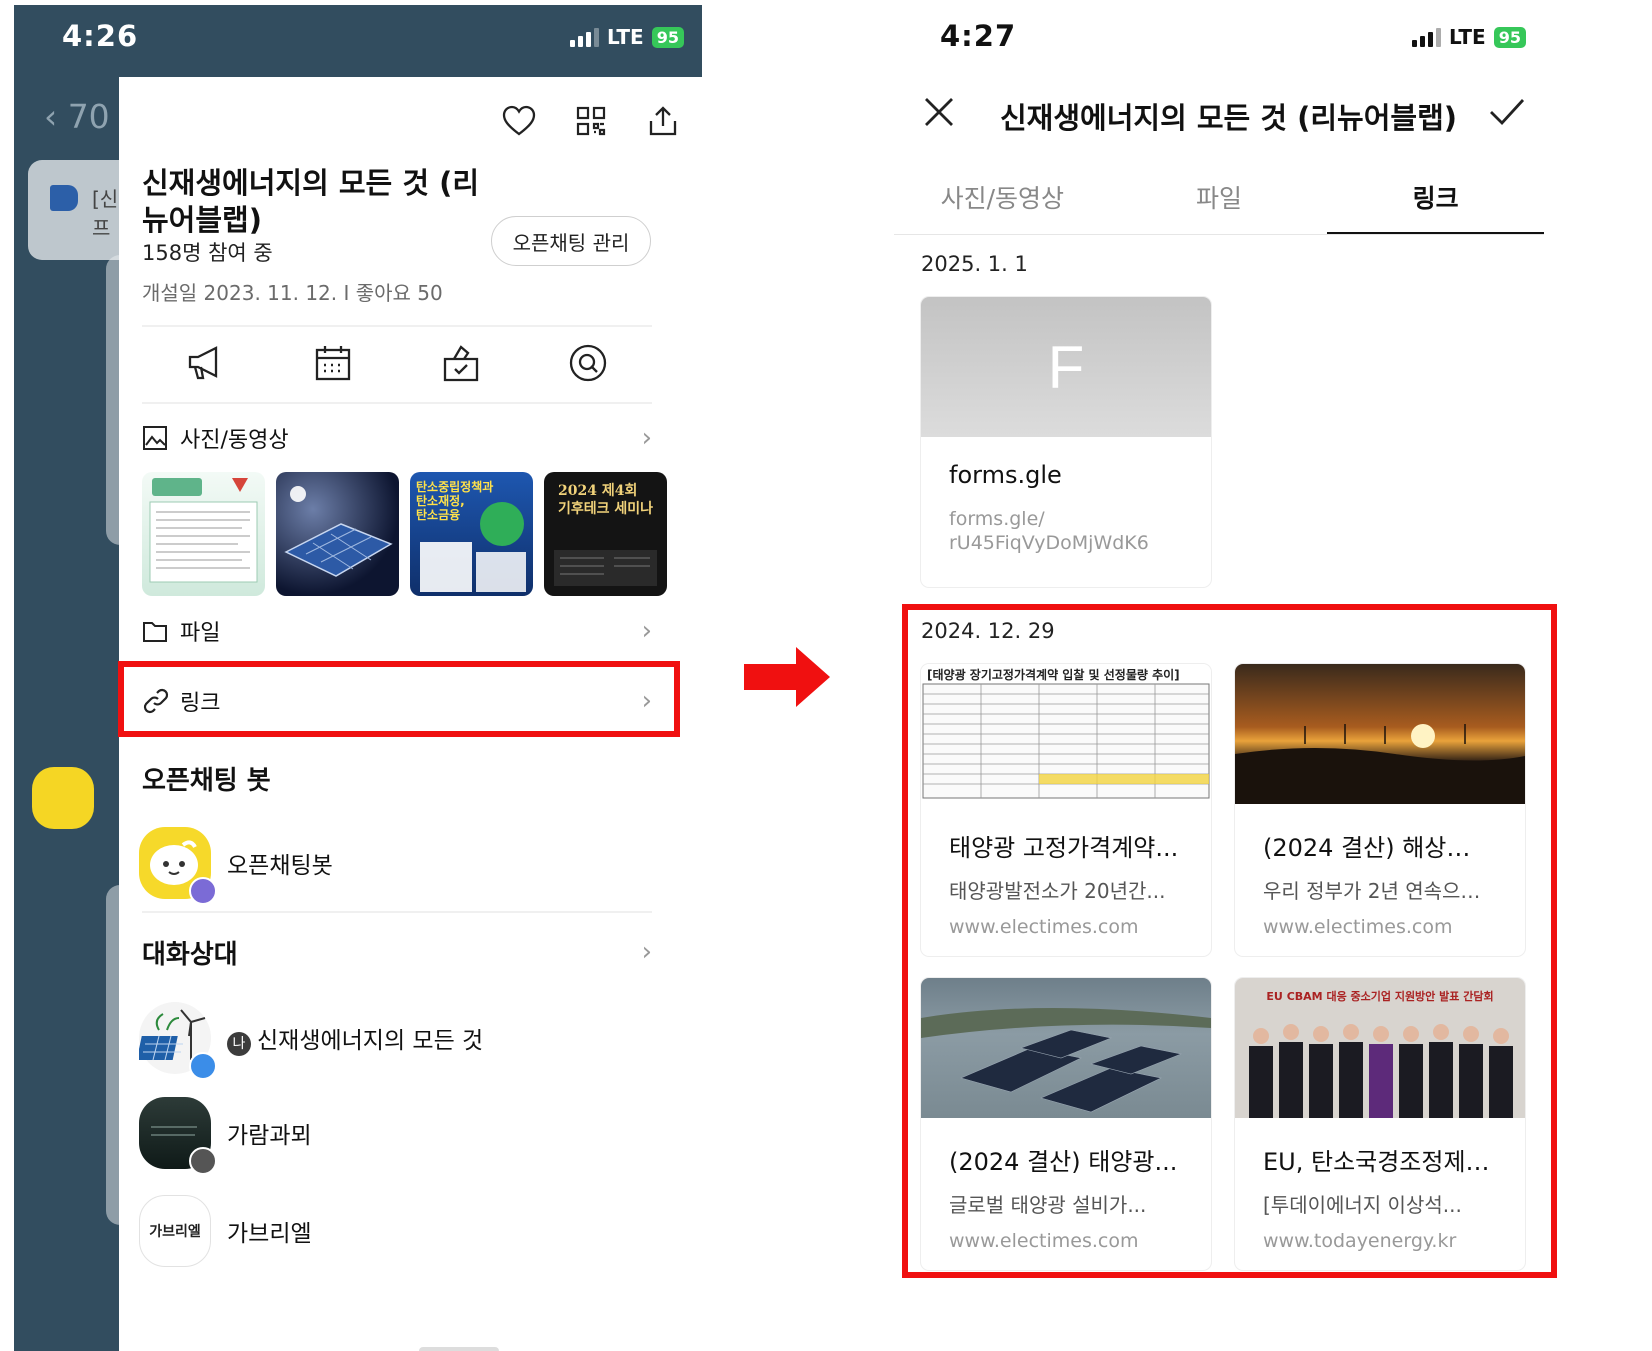  Describe the element at coordinates (1005, 475) in the screenshot. I see `link-title: forms.gle` at that location.